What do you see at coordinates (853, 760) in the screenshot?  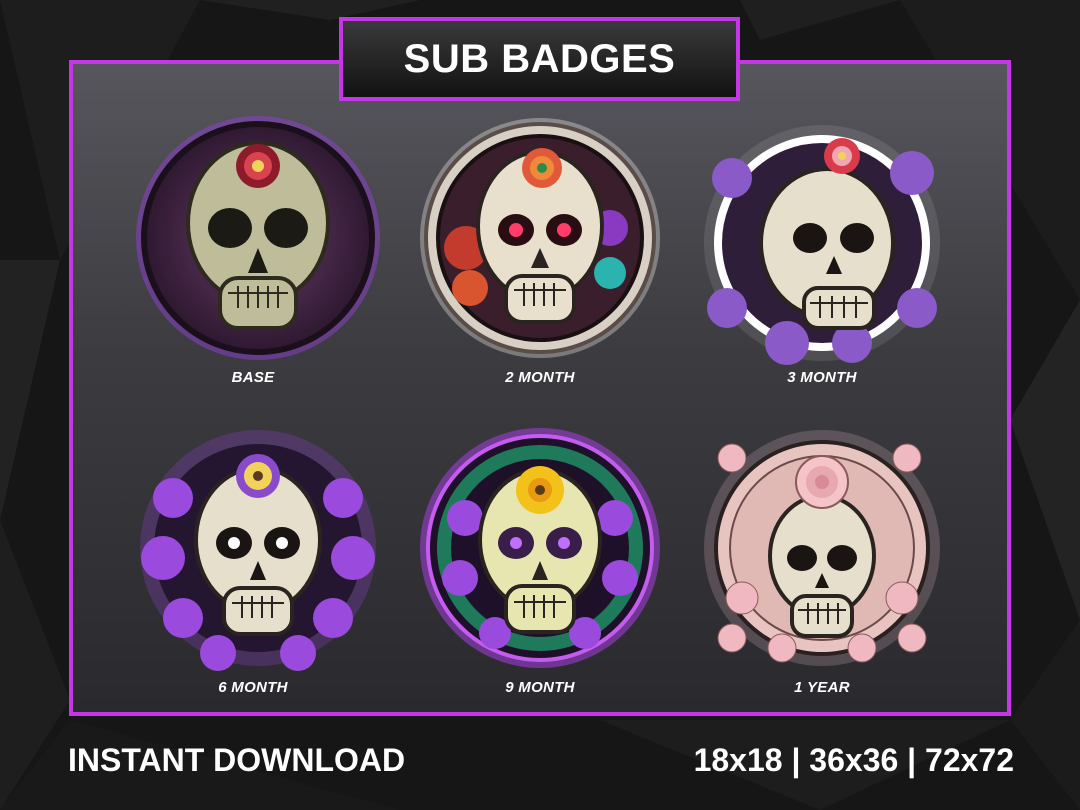 I see `sizes-text: 18x18 | 36x36 | 72x72` at bounding box center [853, 760].